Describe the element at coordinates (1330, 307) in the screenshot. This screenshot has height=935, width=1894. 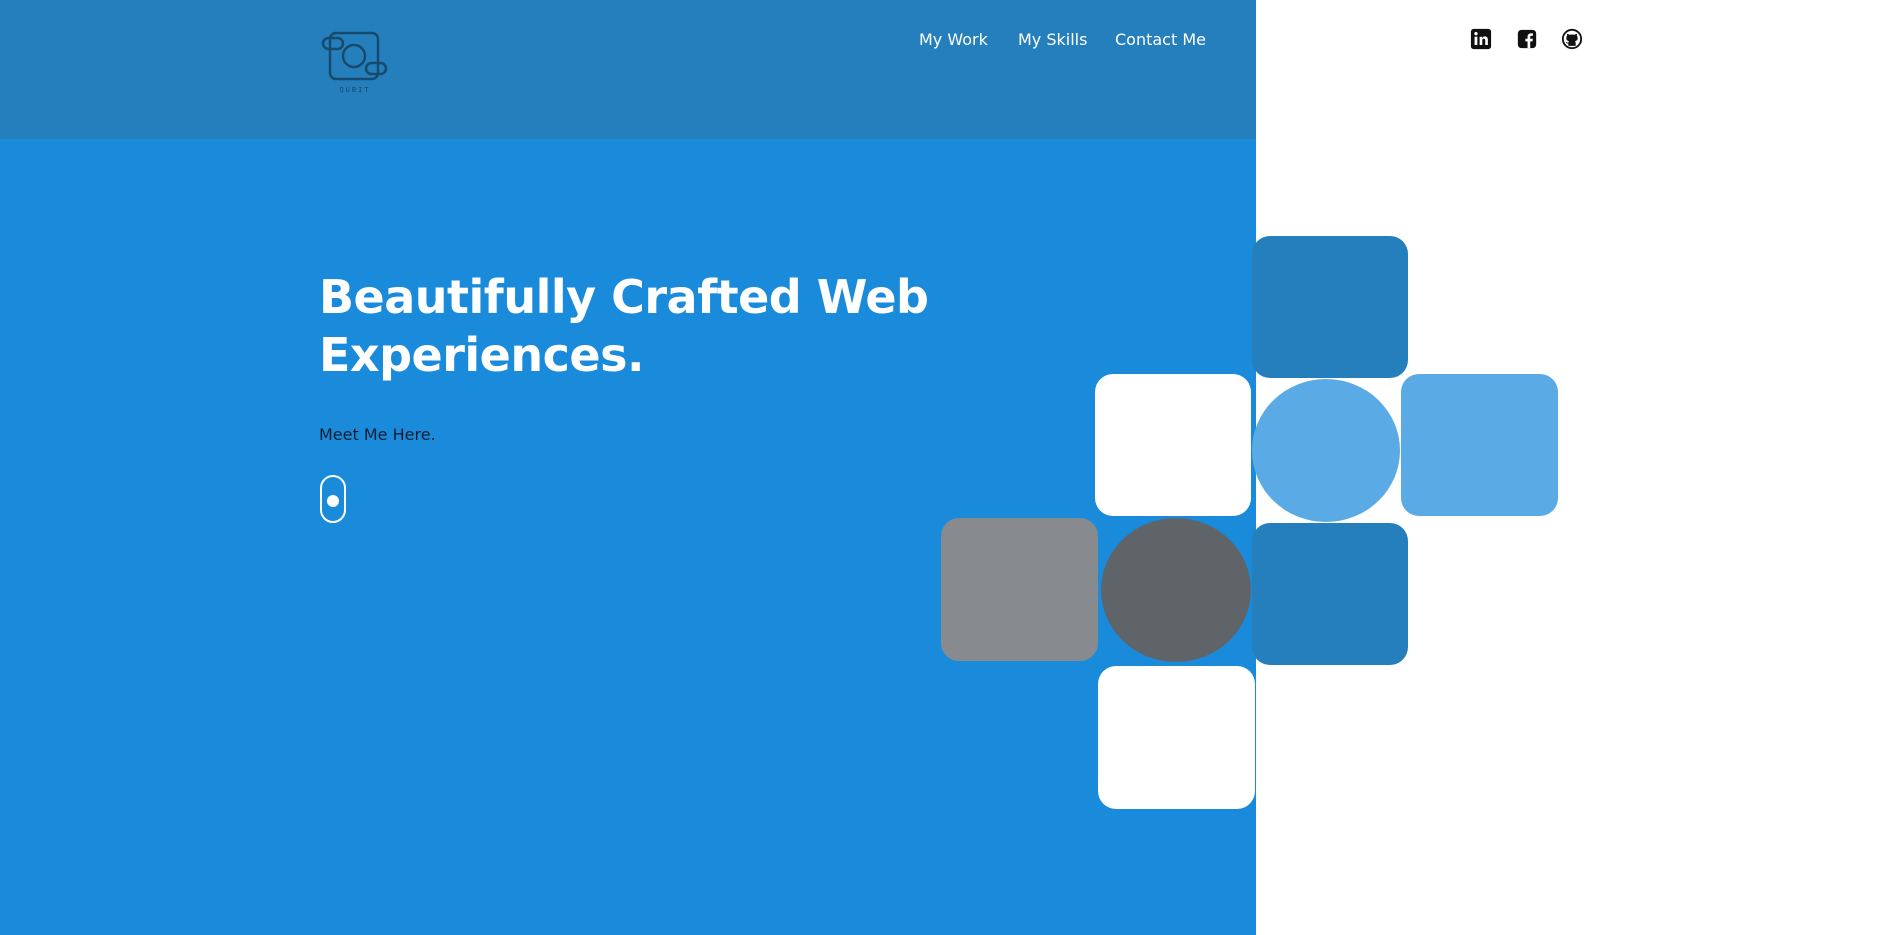
I see `tile-dark-blue-top` at that location.